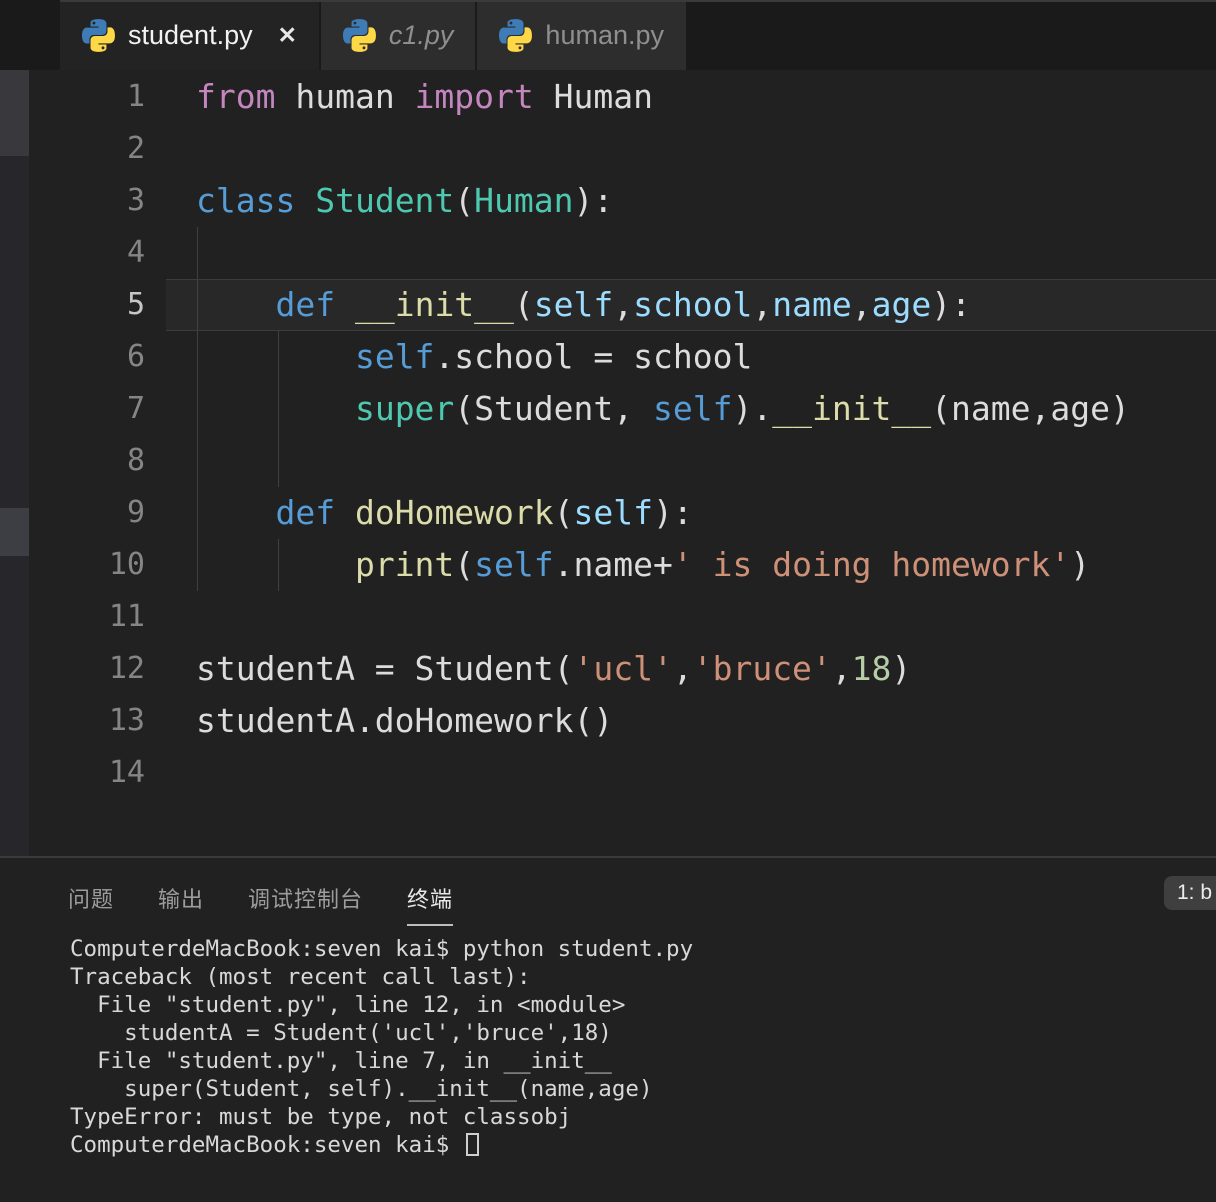  Describe the element at coordinates (638, 1) in the screenshot. I see `tabbar-top-edge` at that location.